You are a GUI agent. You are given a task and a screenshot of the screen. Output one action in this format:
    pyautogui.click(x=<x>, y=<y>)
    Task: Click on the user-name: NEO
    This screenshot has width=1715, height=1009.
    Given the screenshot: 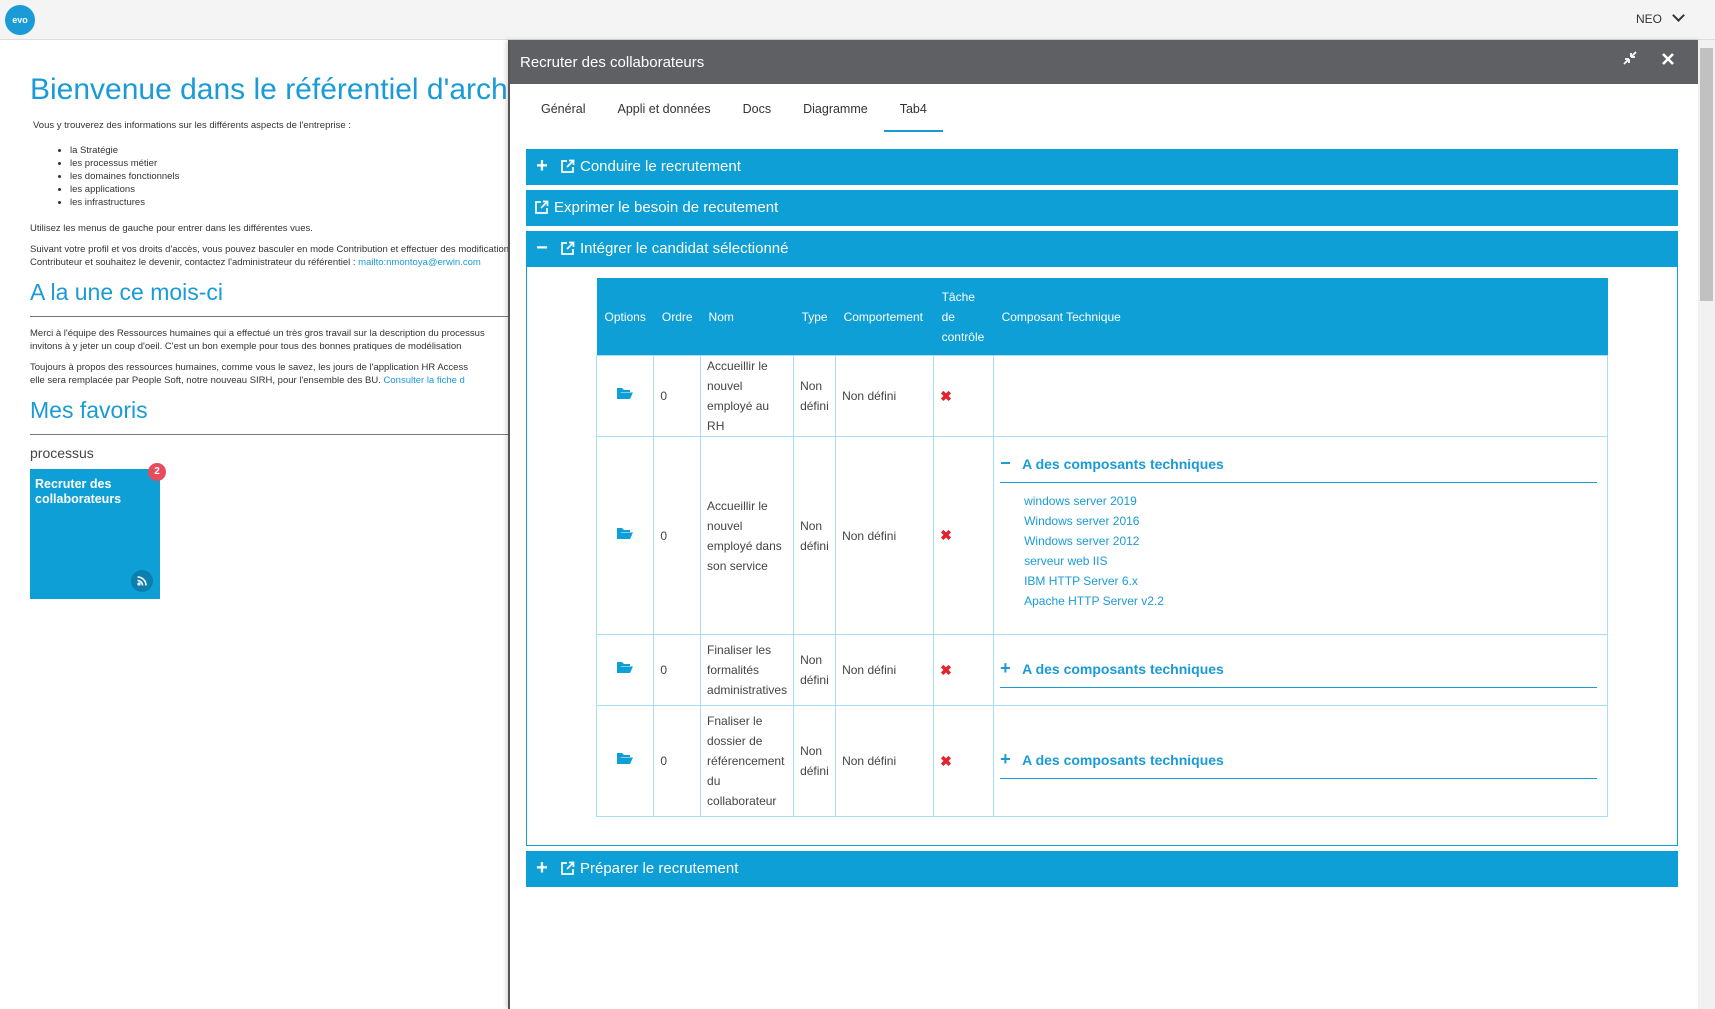 What is the action you would take?
    pyautogui.click(x=1648, y=19)
    